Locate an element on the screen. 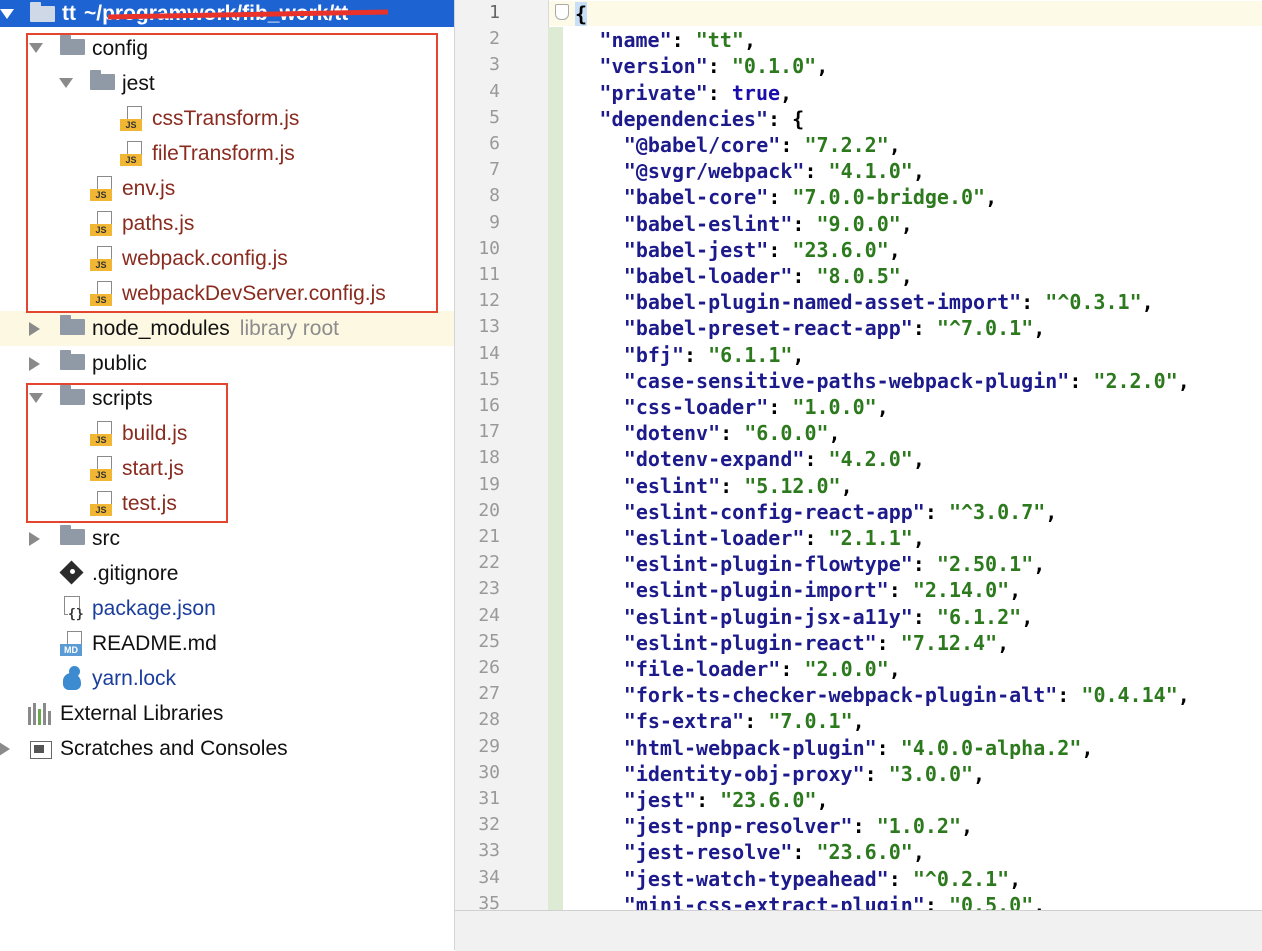 Image resolution: width=1262 pixels, height=951 pixels. code-line: "jest": "23.6.0", is located at coordinates (726, 800).